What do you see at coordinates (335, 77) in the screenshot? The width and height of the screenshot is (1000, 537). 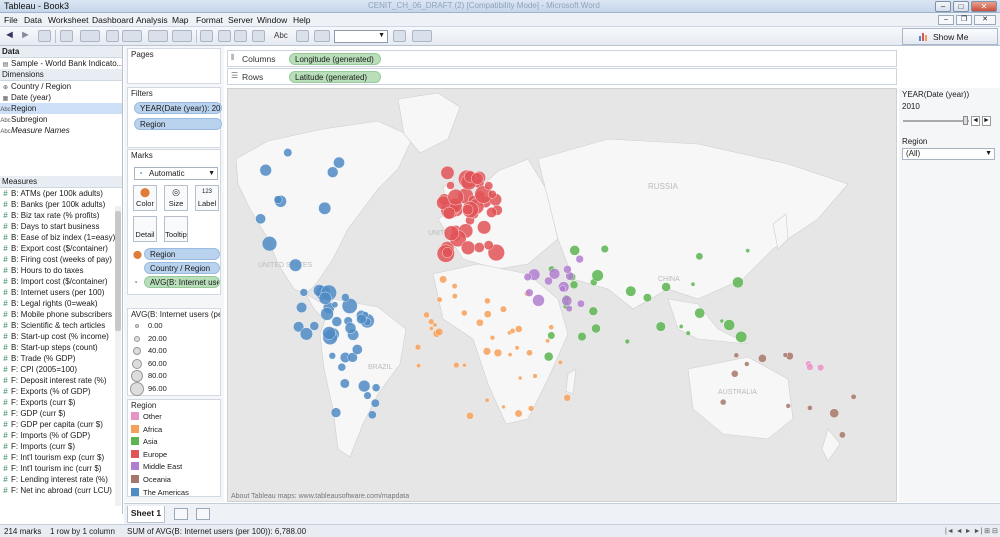 I see `rows-pill: Latitude (generated)` at bounding box center [335, 77].